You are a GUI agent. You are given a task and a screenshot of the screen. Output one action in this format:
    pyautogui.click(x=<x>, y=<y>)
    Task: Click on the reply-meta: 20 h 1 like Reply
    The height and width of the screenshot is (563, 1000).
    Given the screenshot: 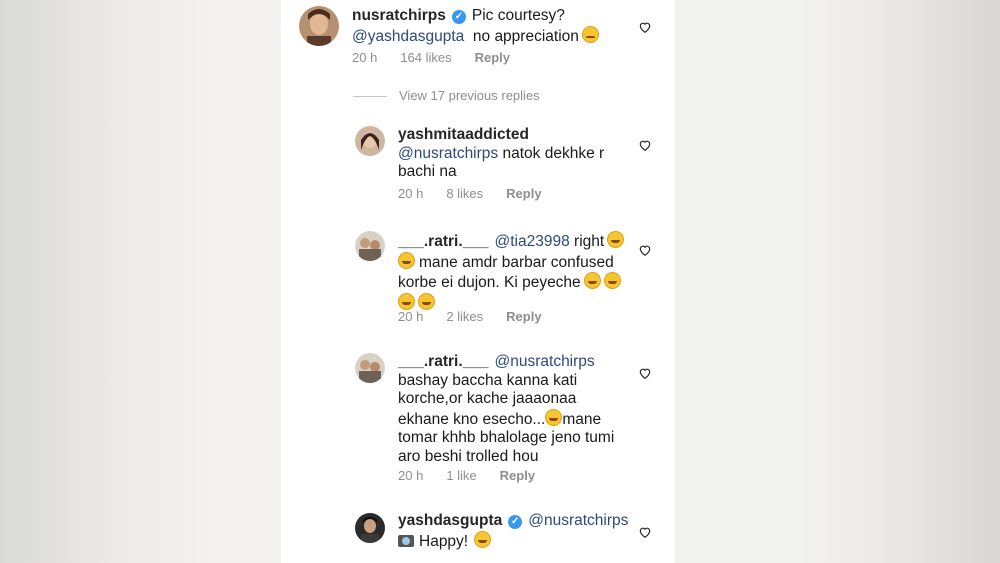 What is the action you would take?
    pyautogui.click(x=478, y=475)
    